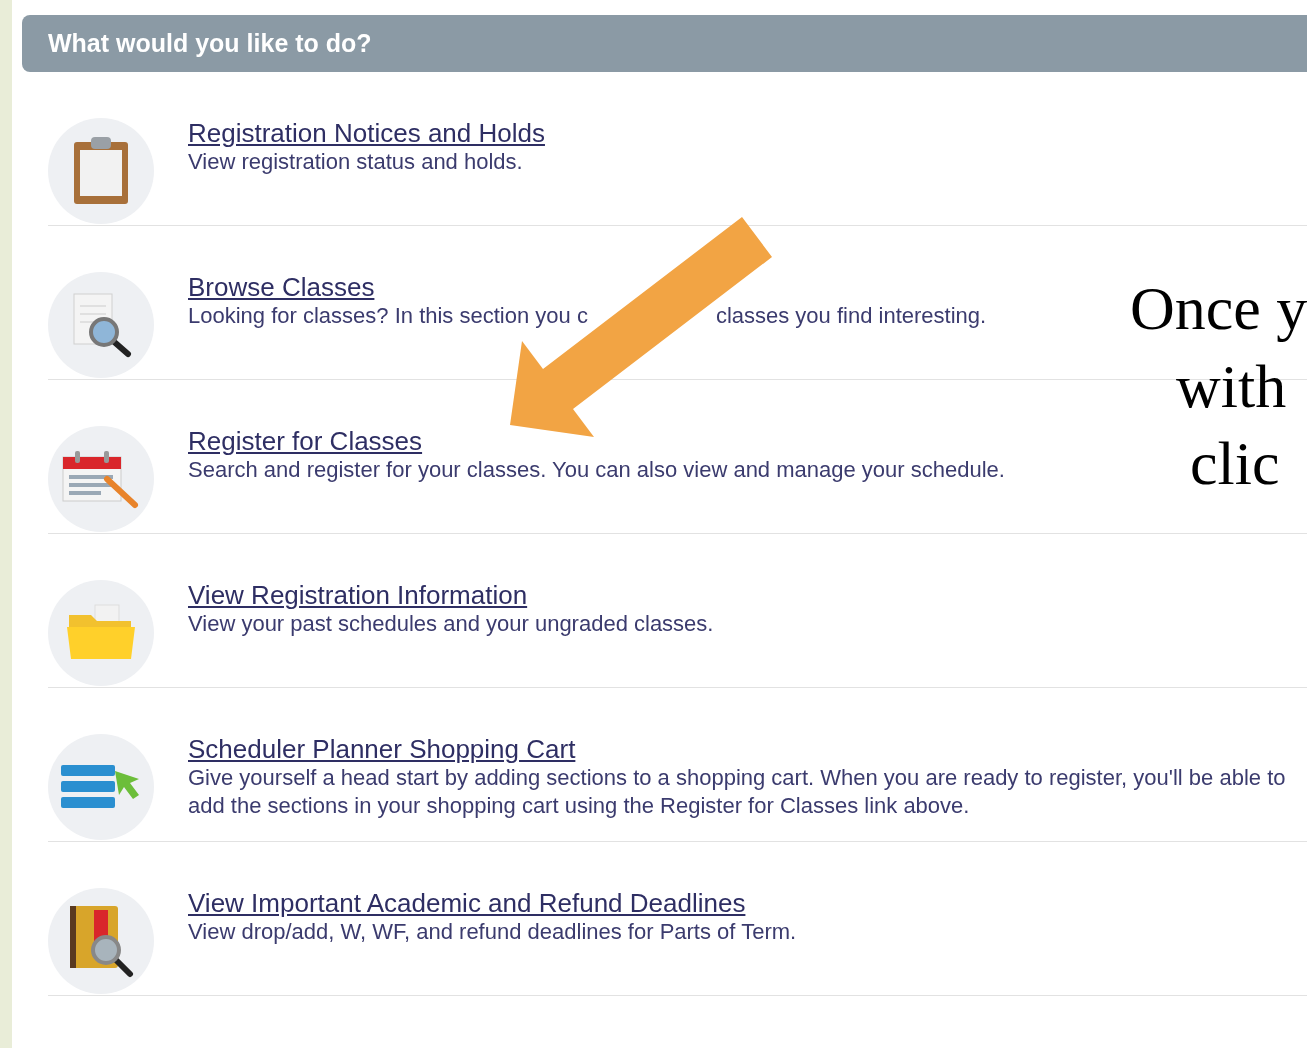 This screenshot has width=1307, height=1048. What do you see at coordinates (467, 903) in the screenshot?
I see `item-link: View Important Academic and Refund Deadlines` at bounding box center [467, 903].